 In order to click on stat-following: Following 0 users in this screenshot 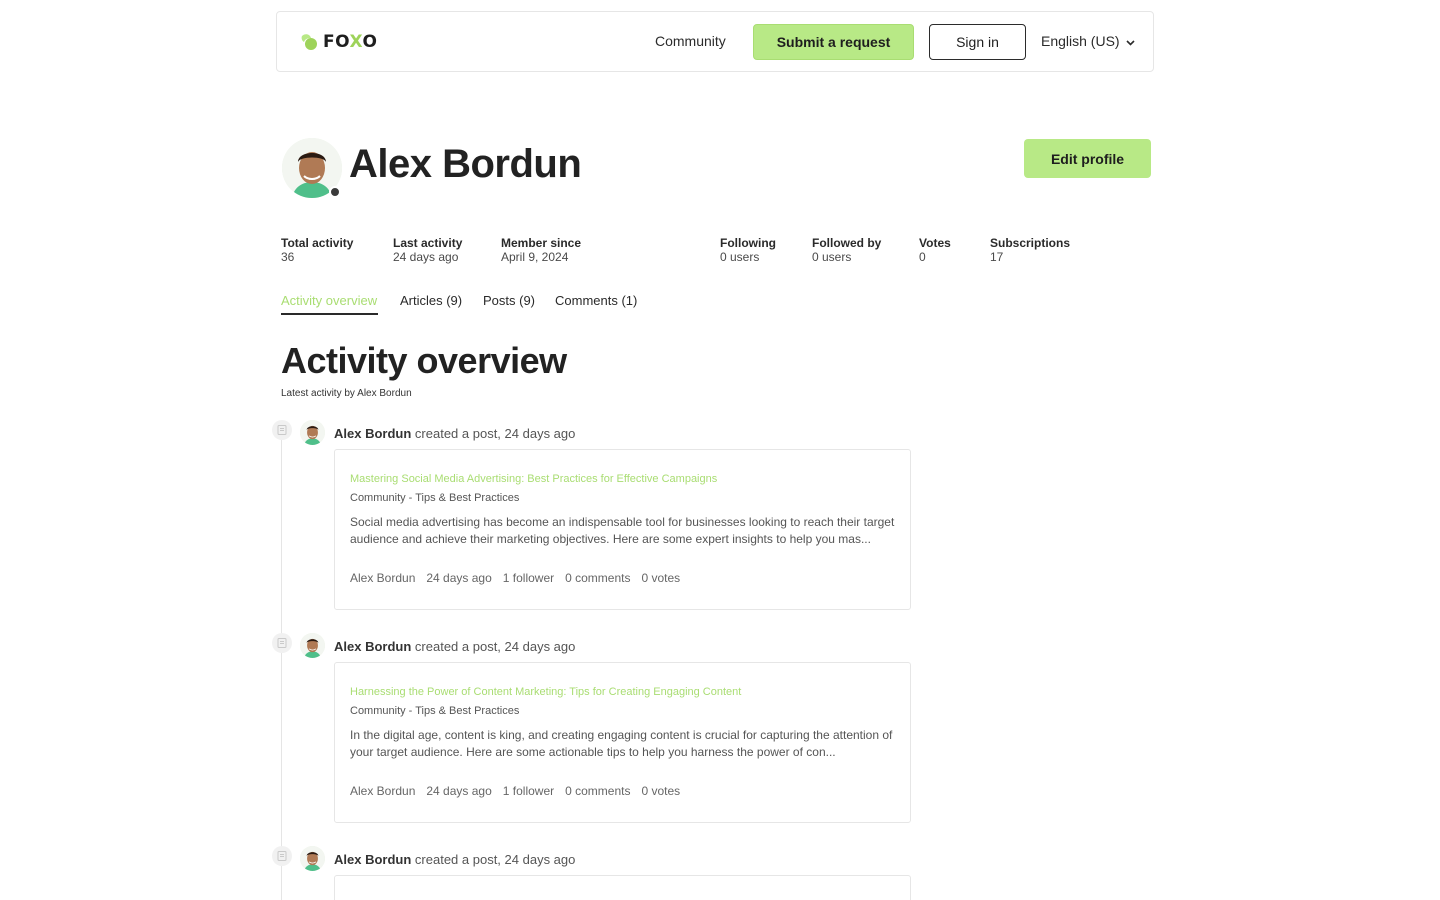, I will do `click(748, 250)`.